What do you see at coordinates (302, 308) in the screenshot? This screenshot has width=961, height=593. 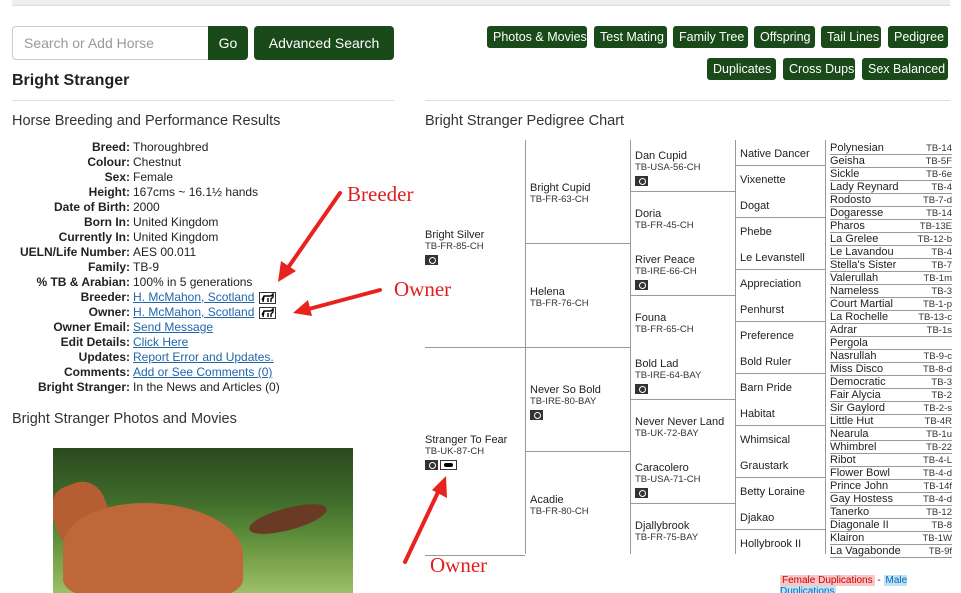 I see `arrowhead-owner` at bounding box center [302, 308].